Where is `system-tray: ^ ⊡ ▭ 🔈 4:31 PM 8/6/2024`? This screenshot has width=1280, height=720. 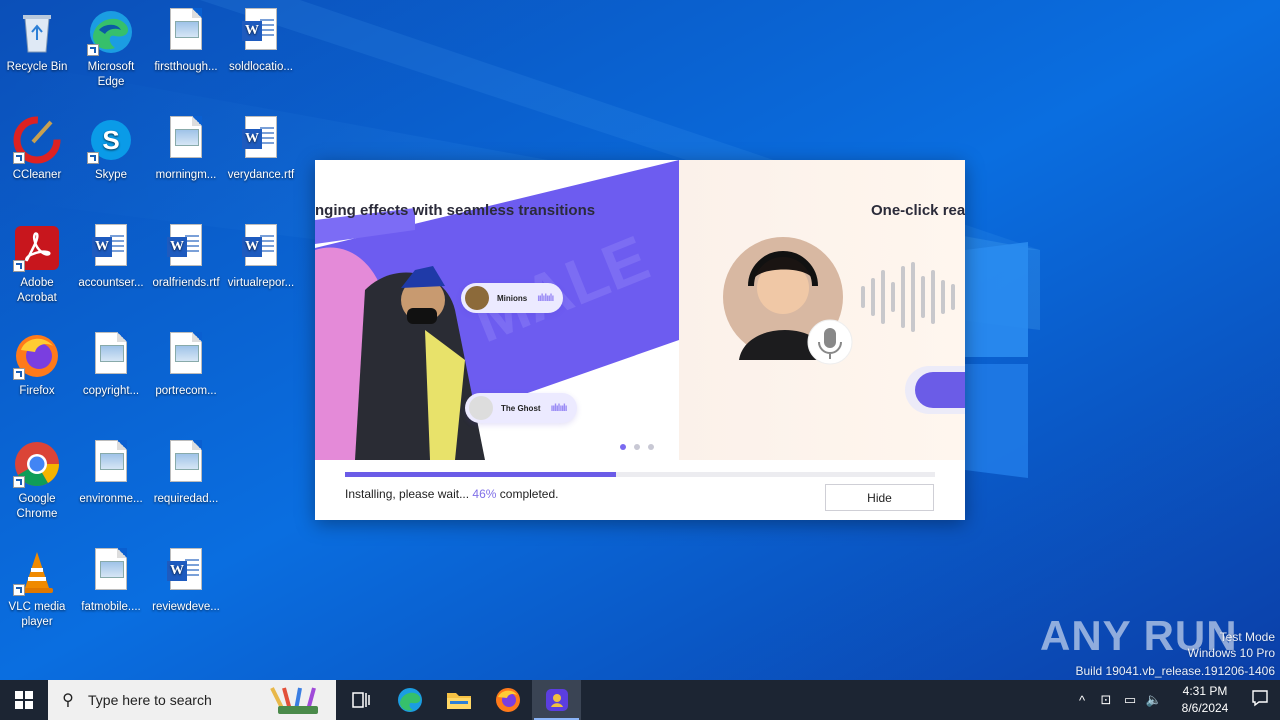
system-tray: ^ ⊡ ▭ 🔈 4:31 PM 8/6/2024 is located at coordinates (1175, 700).